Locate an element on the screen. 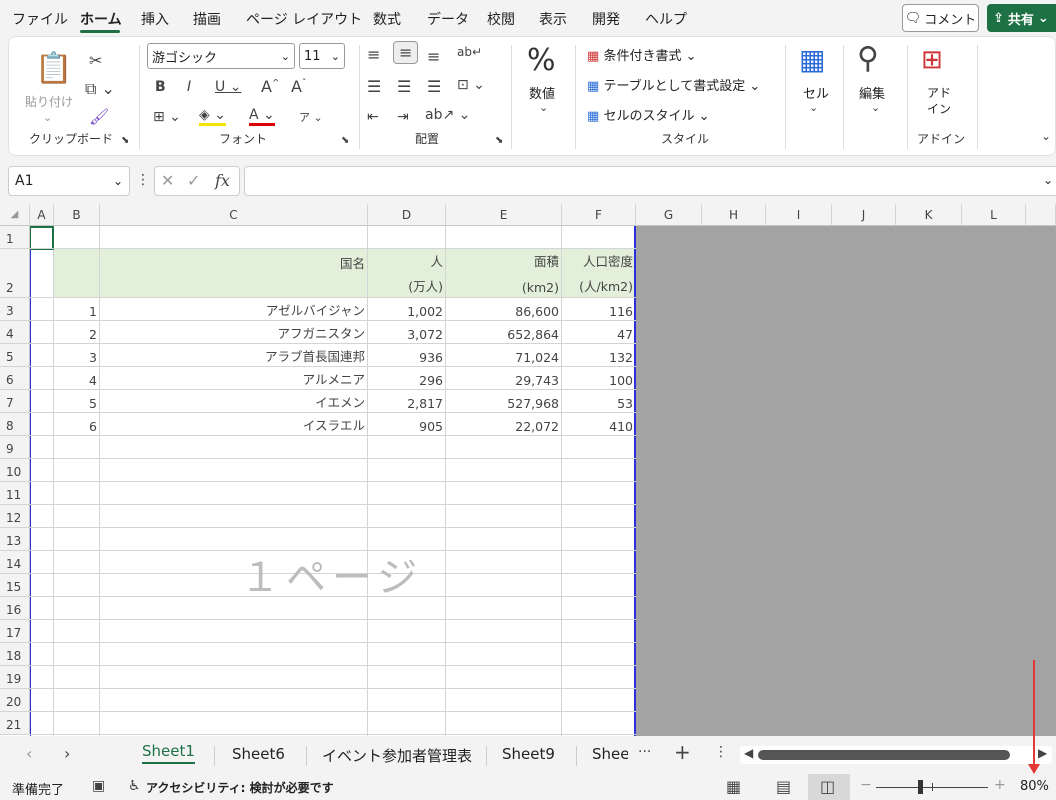 Image resolution: width=1056 pixels, height=800 pixels. cell-styles-button: ▦ セルのスタイル ⌄ is located at coordinates (648, 114).